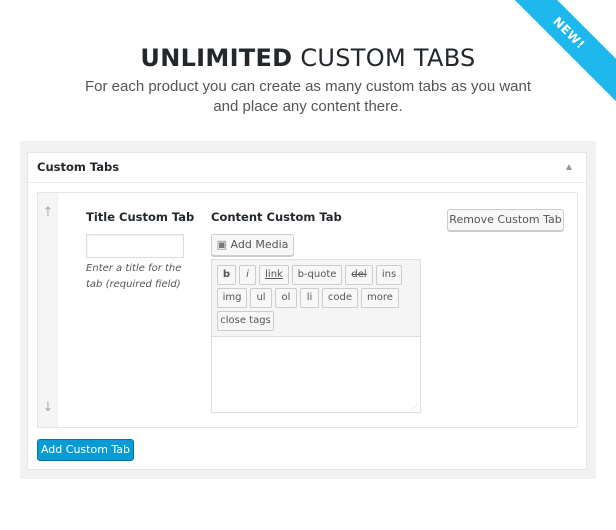 Image resolution: width=616 pixels, height=530 pixels. Describe the element at coordinates (274, 275) in the screenshot. I see `qt-link-button: link` at that location.